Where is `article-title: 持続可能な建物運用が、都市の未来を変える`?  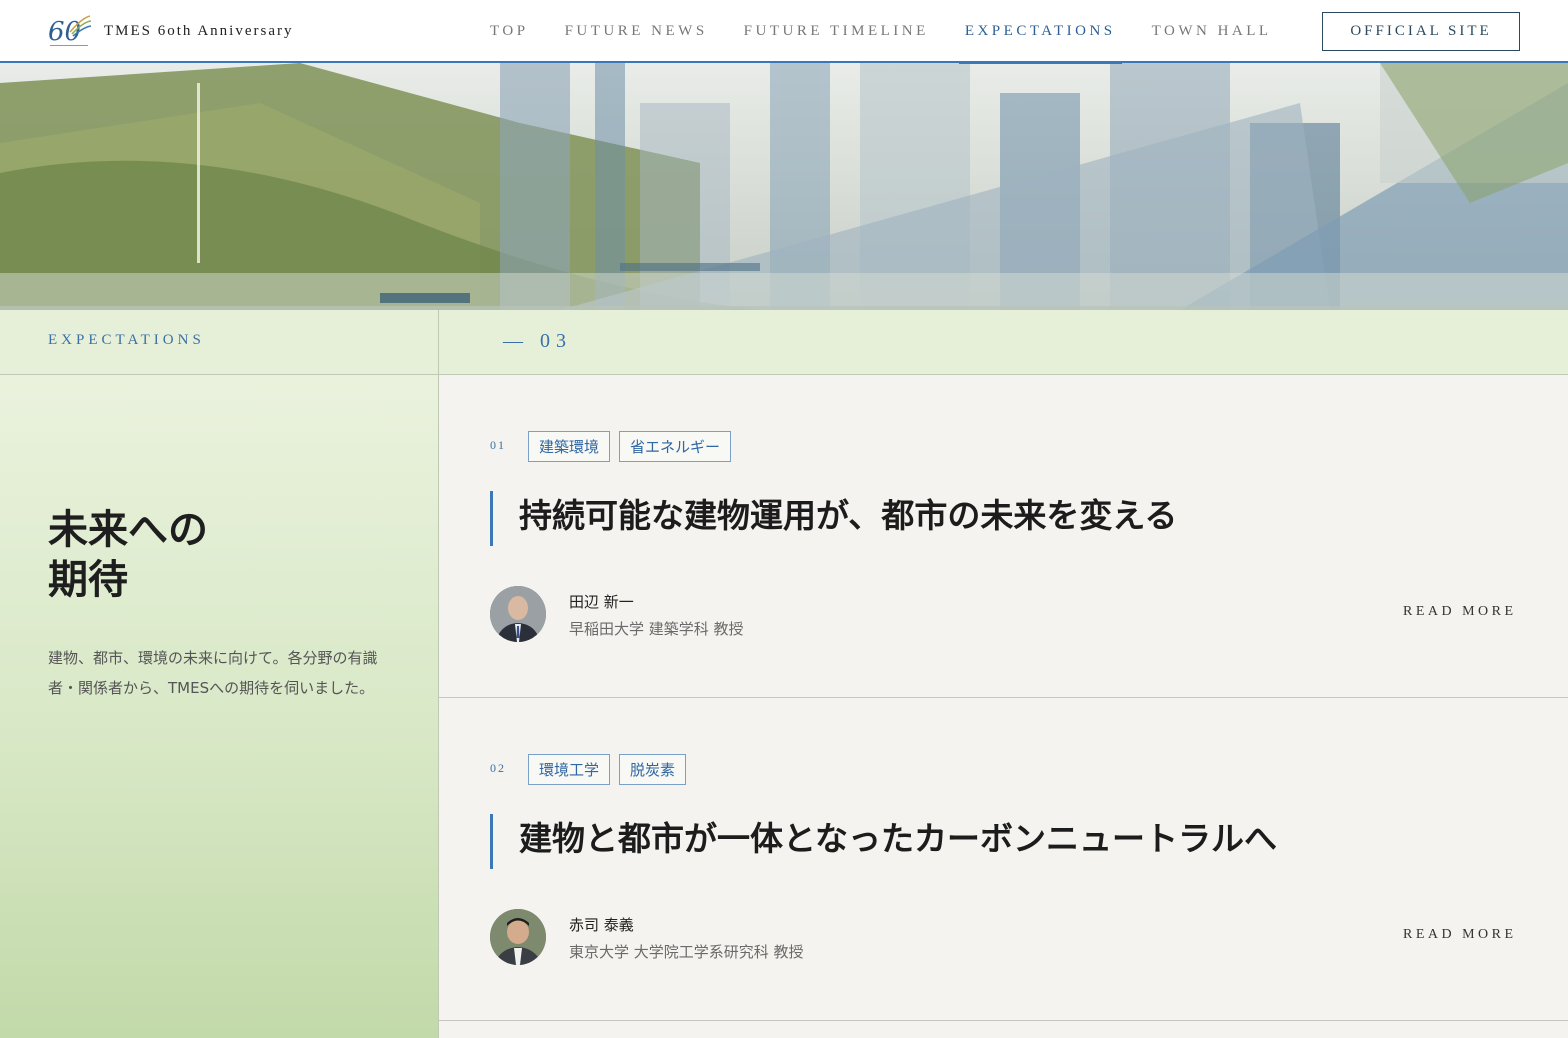 article-title: 持続可能な建物運用が、都市の未来を変える is located at coordinates (833, 518).